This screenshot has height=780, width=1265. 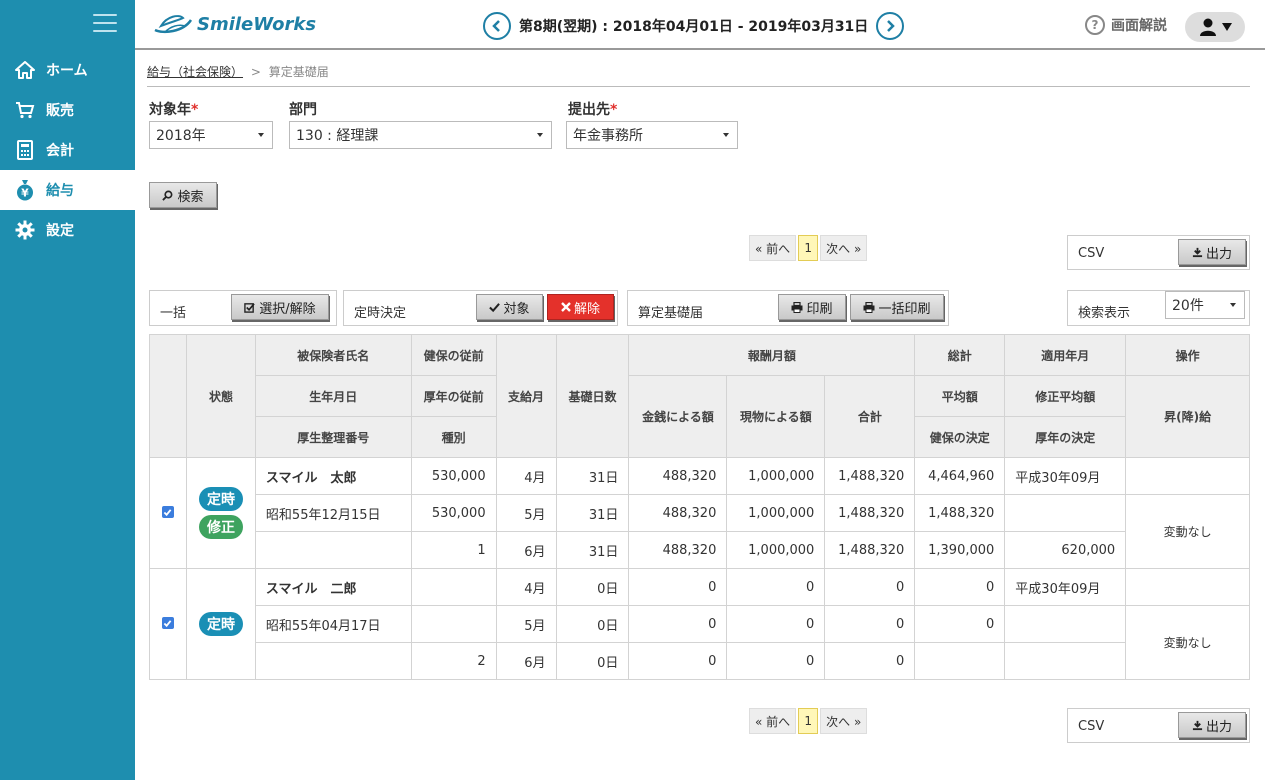 I want to click on sidebar-item-label: 給与, so click(x=60, y=191).